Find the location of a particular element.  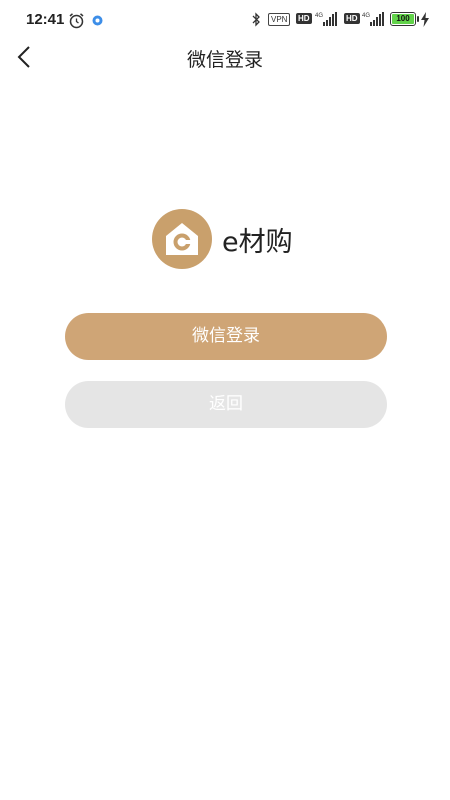

vpn-badge: VPN is located at coordinates (279, 19).